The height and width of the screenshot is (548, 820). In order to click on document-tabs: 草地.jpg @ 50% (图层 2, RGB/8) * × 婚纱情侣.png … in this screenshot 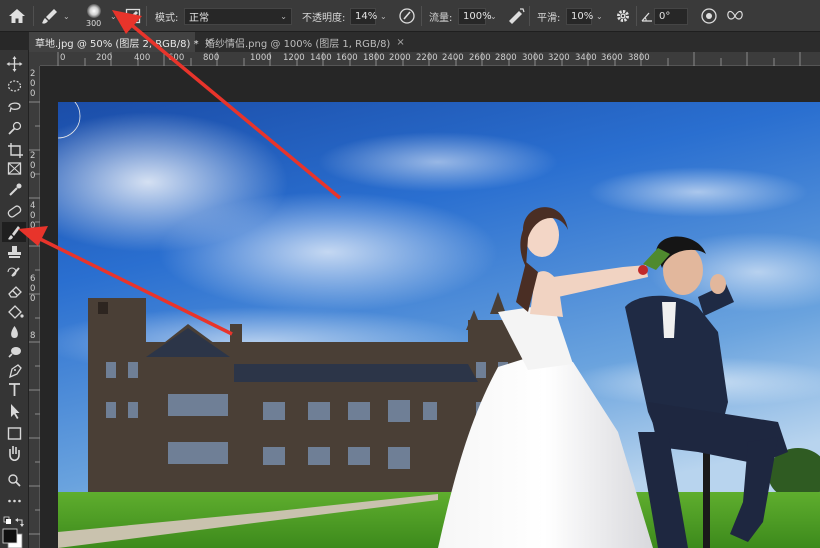, I will do `click(424, 42)`.